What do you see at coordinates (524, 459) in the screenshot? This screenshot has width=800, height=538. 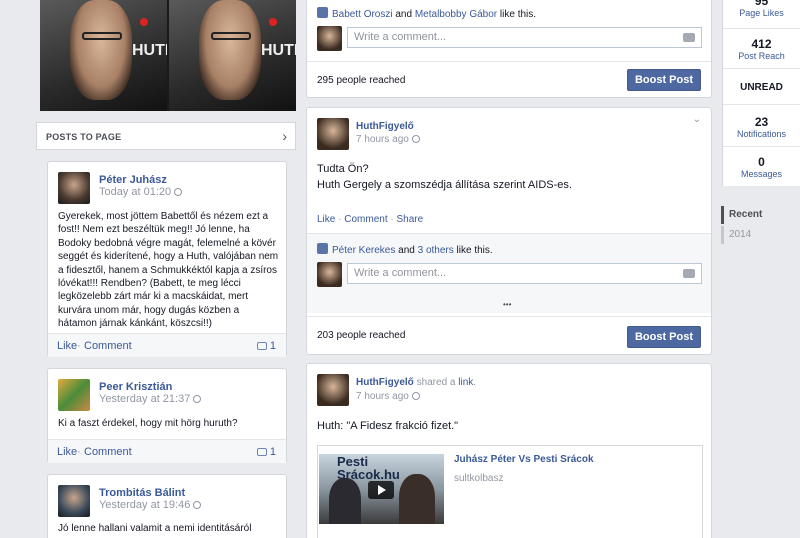 I see `link-title: Juhász Péter Vs Pesti Srácok` at bounding box center [524, 459].